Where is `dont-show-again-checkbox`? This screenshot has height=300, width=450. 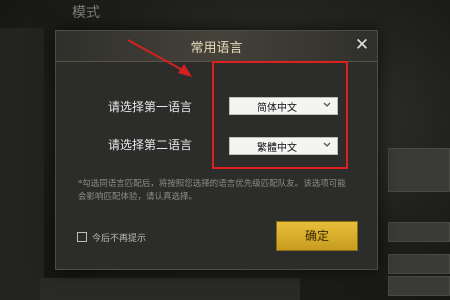
dont-show-again-checkbox is located at coordinates (82, 237).